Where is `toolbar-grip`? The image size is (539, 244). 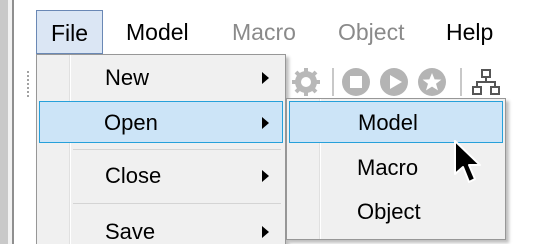
toolbar-grip is located at coordinates (28, 84).